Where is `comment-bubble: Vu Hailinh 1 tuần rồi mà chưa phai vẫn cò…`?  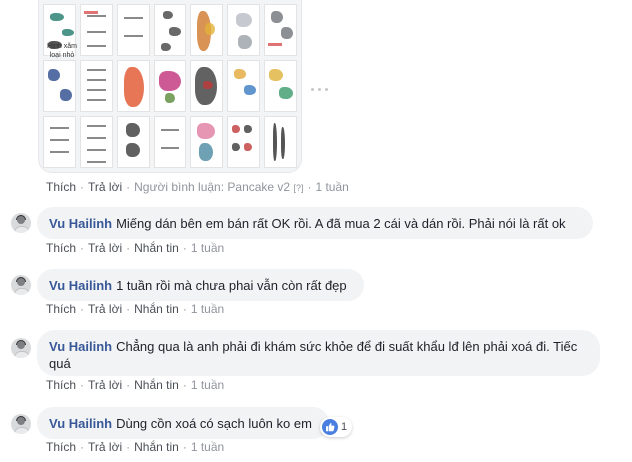
comment-bubble: Vu Hailinh 1 tuần rồi mà chưa phai vẫn cò… is located at coordinates (200, 285).